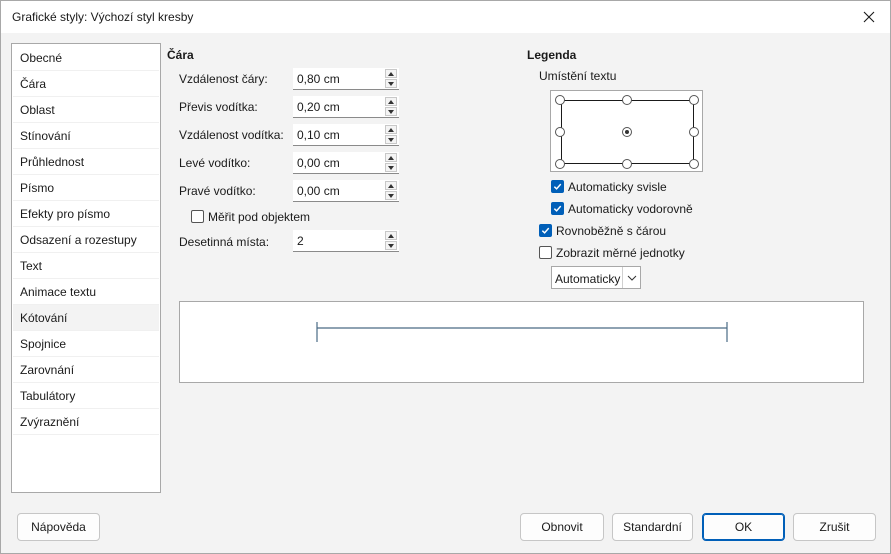 This screenshot has width=891, height=554. Describe the element at coordinates (445, 17) in the screenshot. I see `title-bar: Grafické styly: Výchozí styl kresby` at that location.